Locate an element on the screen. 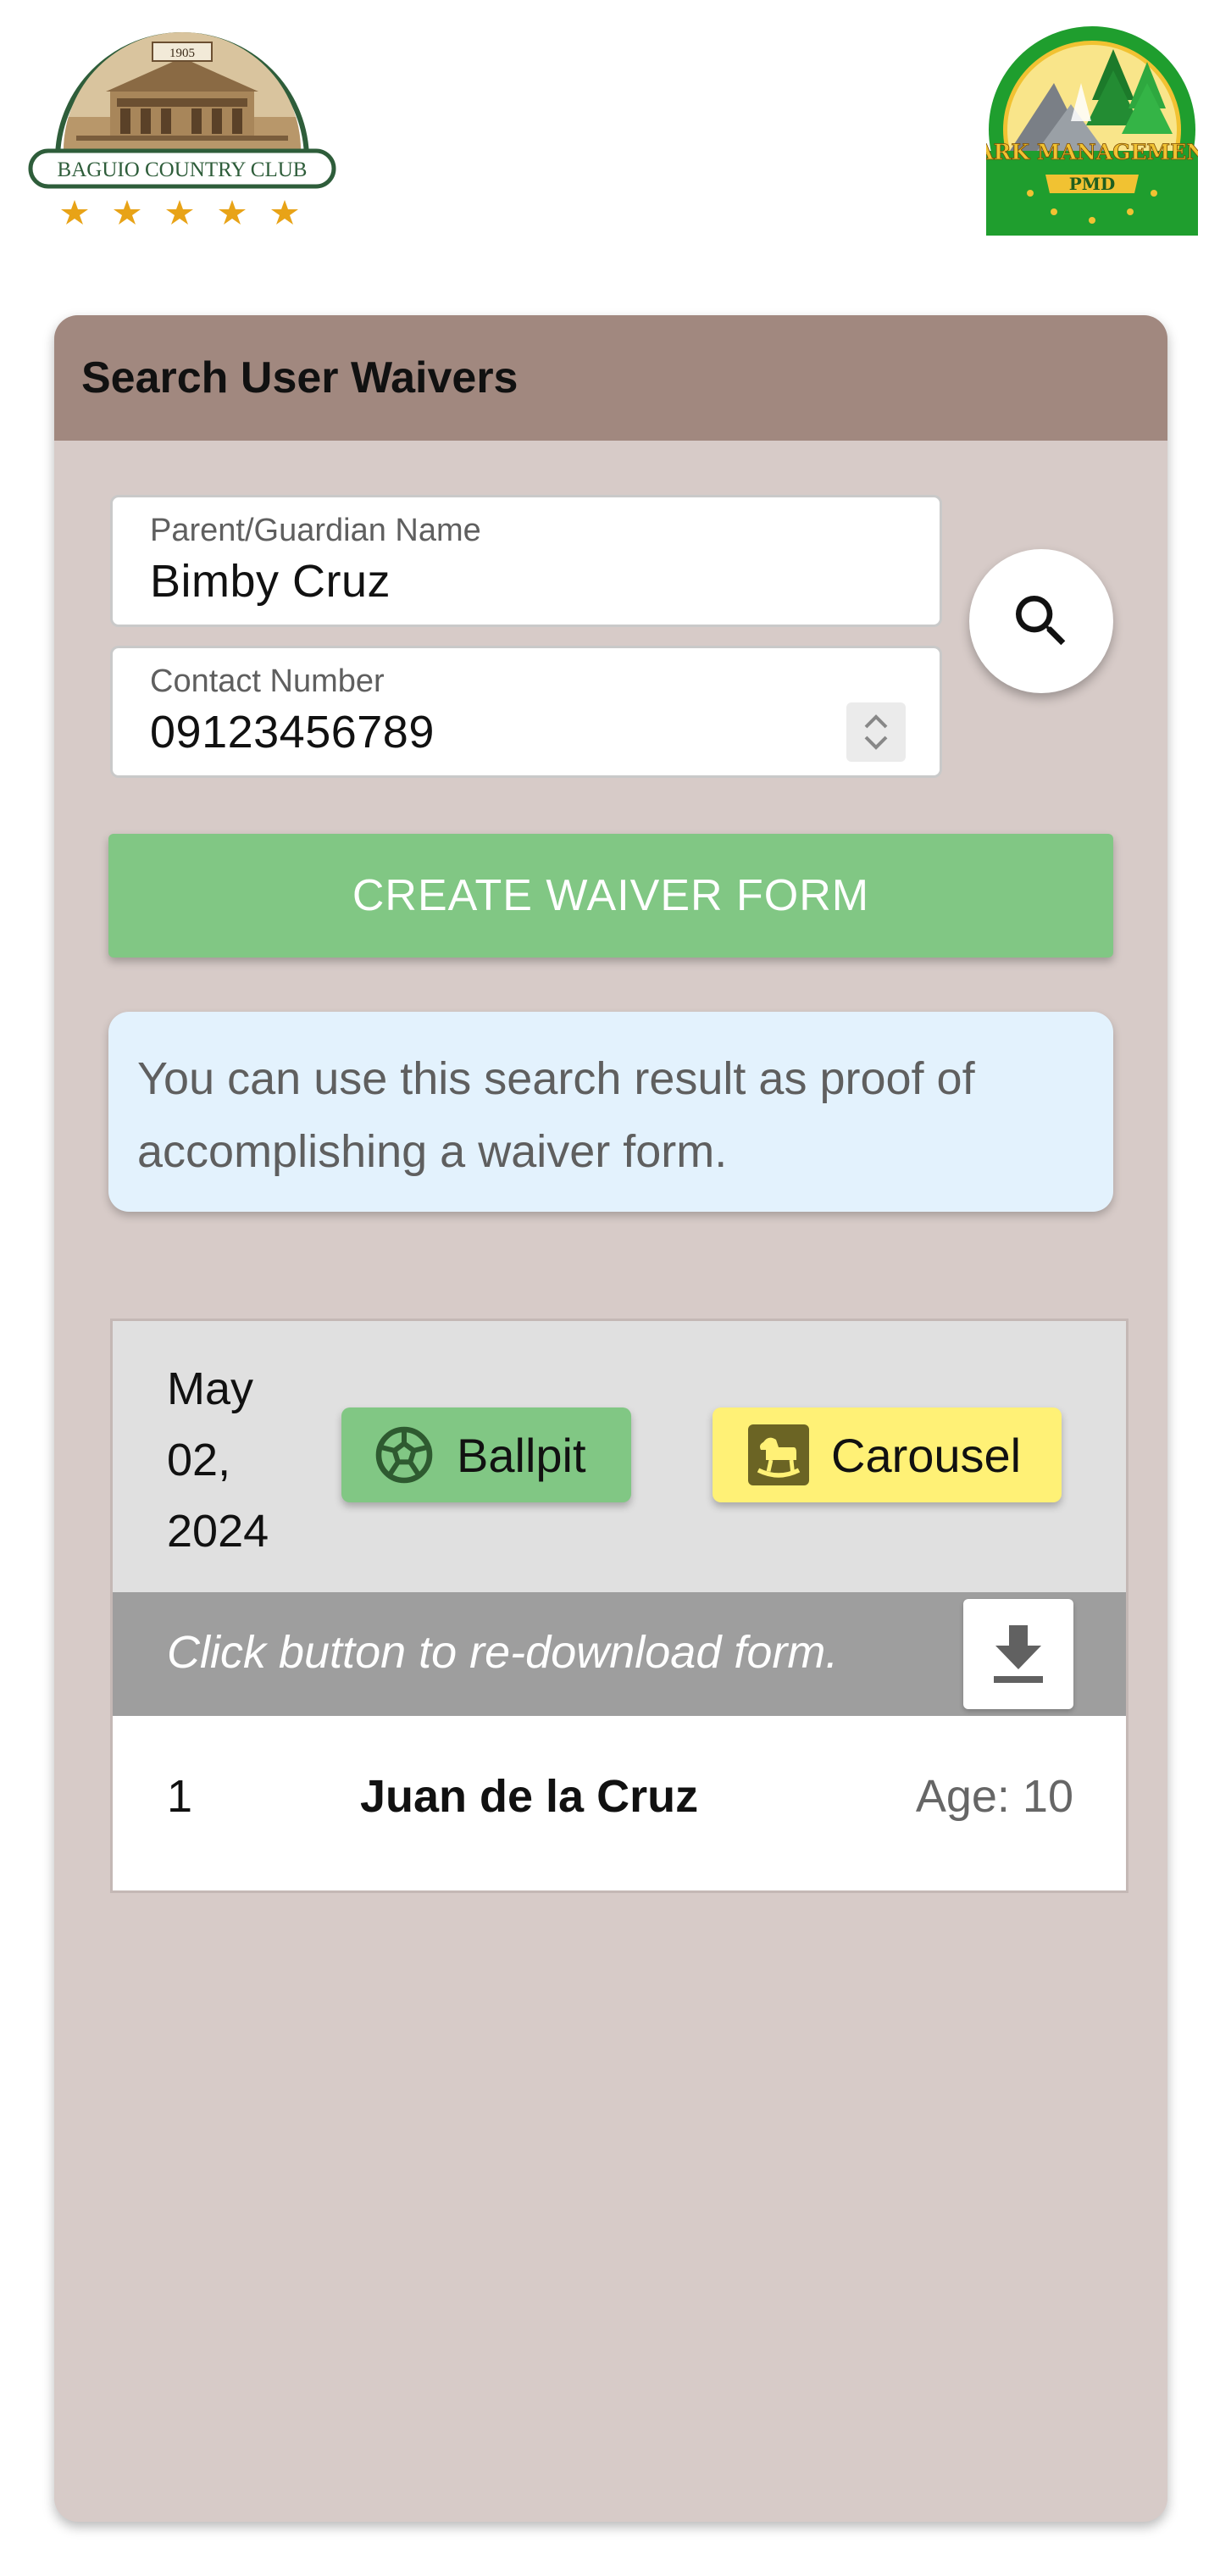 This screenshot has width=1220, height=2576. attraction-label-ballpit: Ballpit is located at coordinates (521, 1455).